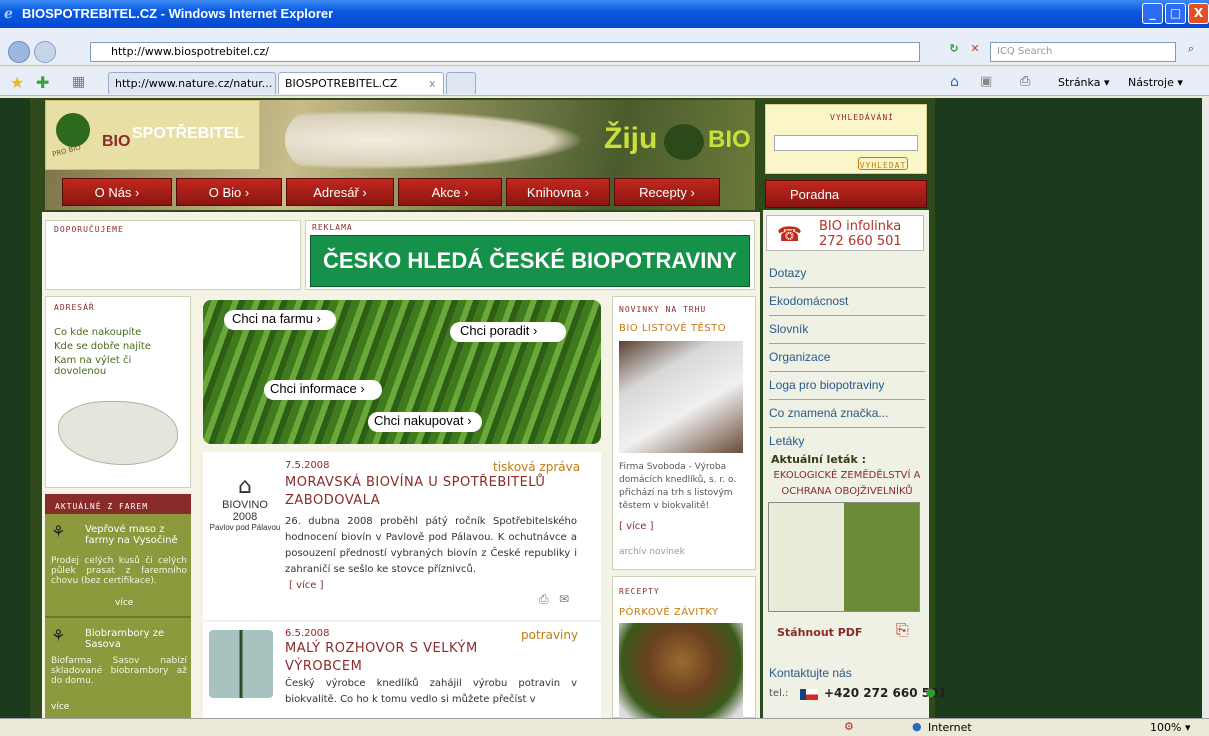  What do you see at coordinates (135, 535) in the screenshot?
I see `farm-item-1-title: Vepřové maso z farmy na Vysočině` at bounding box center [135, 535].